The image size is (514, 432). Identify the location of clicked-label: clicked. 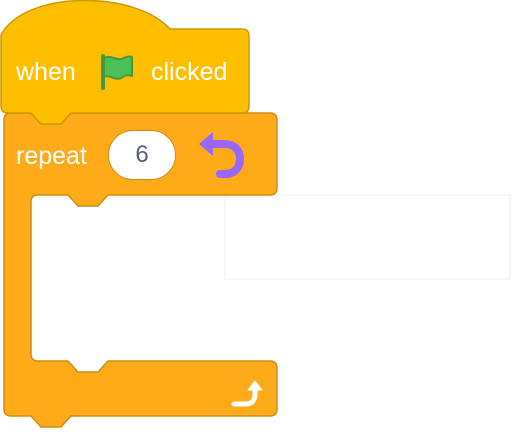
(189, 72).